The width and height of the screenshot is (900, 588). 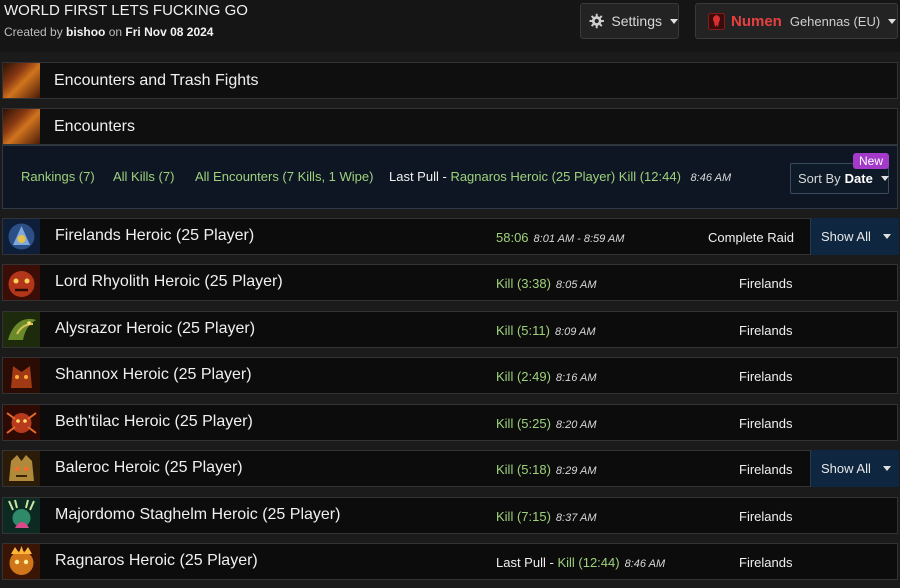 I want to click on fight-result: Kill (5:11) 8:09 AM, so click(x=546, y=330).